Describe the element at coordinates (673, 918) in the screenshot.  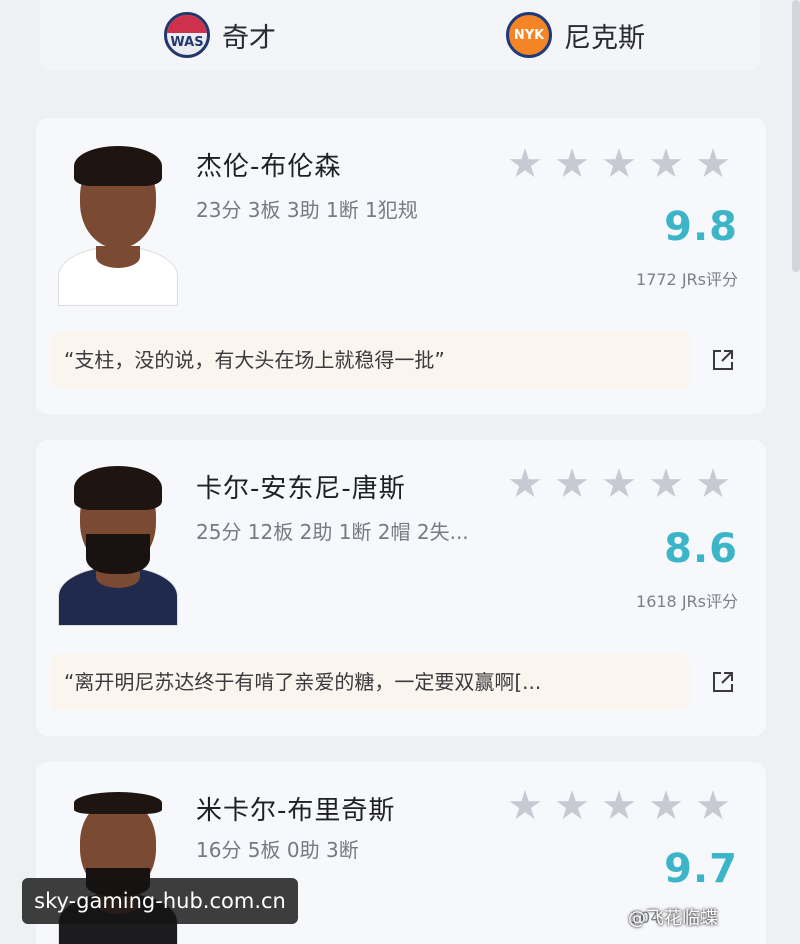
I see `author-credit: @飞花临蝶` at that location.